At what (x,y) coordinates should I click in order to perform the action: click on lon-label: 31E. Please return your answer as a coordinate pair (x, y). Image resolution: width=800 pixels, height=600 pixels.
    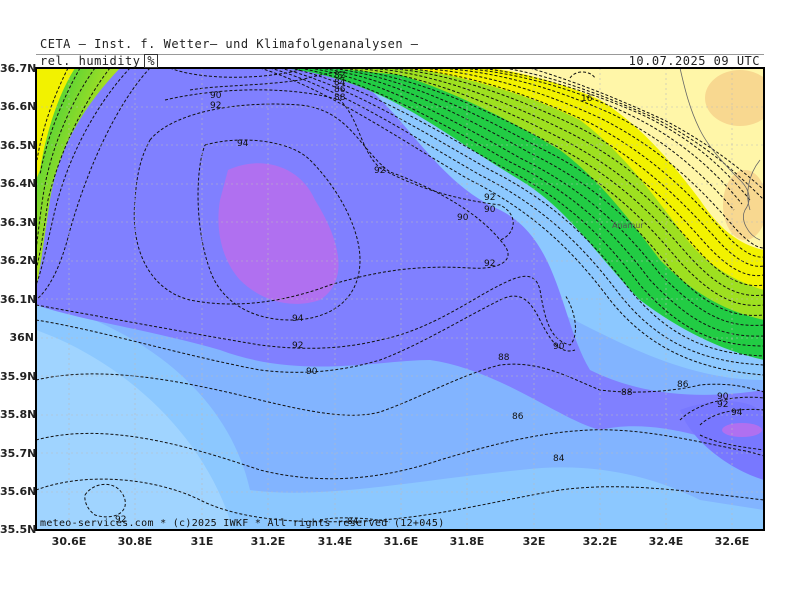
    Looking at the image, I should click on (202, 541).